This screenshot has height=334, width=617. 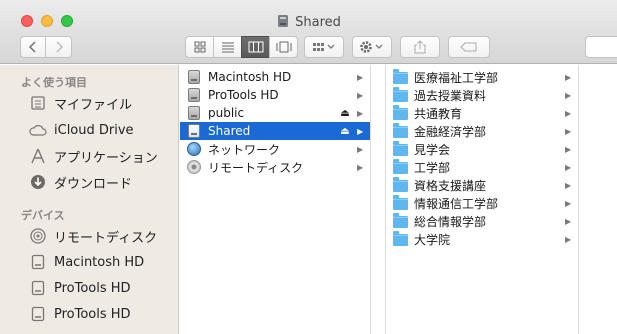 I want to click on folder-item: 見学会 ▶, so click(x=482, y=149).